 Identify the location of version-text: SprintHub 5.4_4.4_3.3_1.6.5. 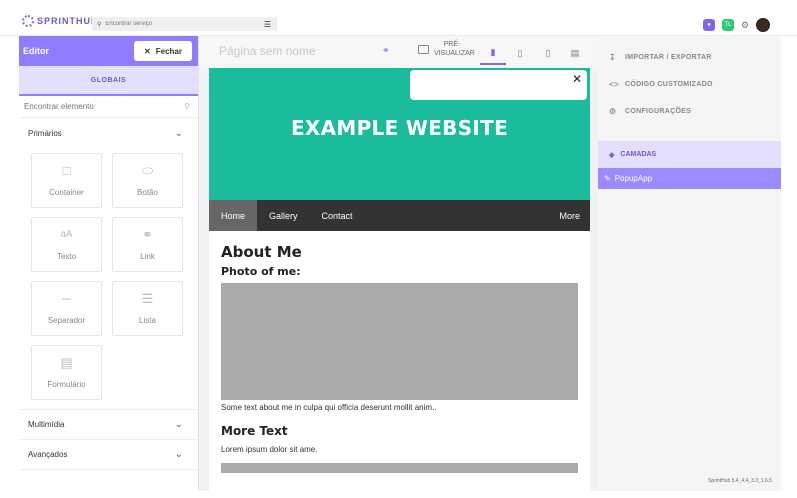
(740, 481).